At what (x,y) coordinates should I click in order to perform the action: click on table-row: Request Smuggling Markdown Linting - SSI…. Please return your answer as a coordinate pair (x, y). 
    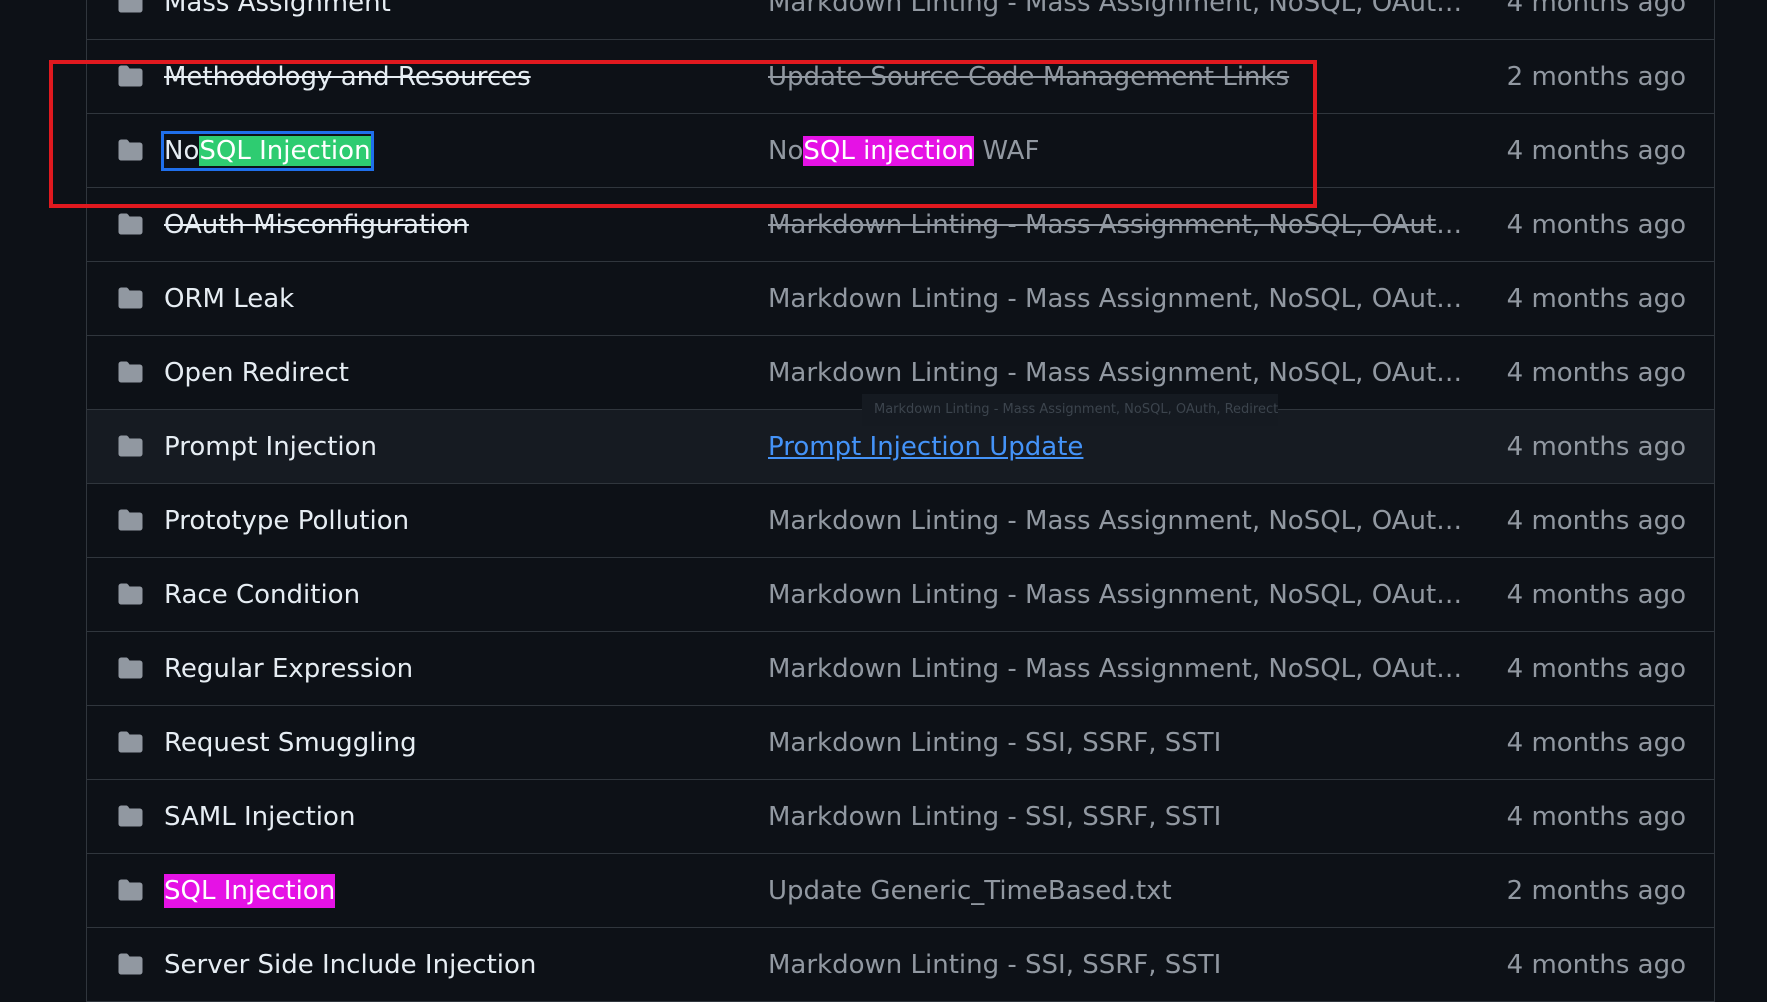
    Looking at the image, I should click on (900, 743).